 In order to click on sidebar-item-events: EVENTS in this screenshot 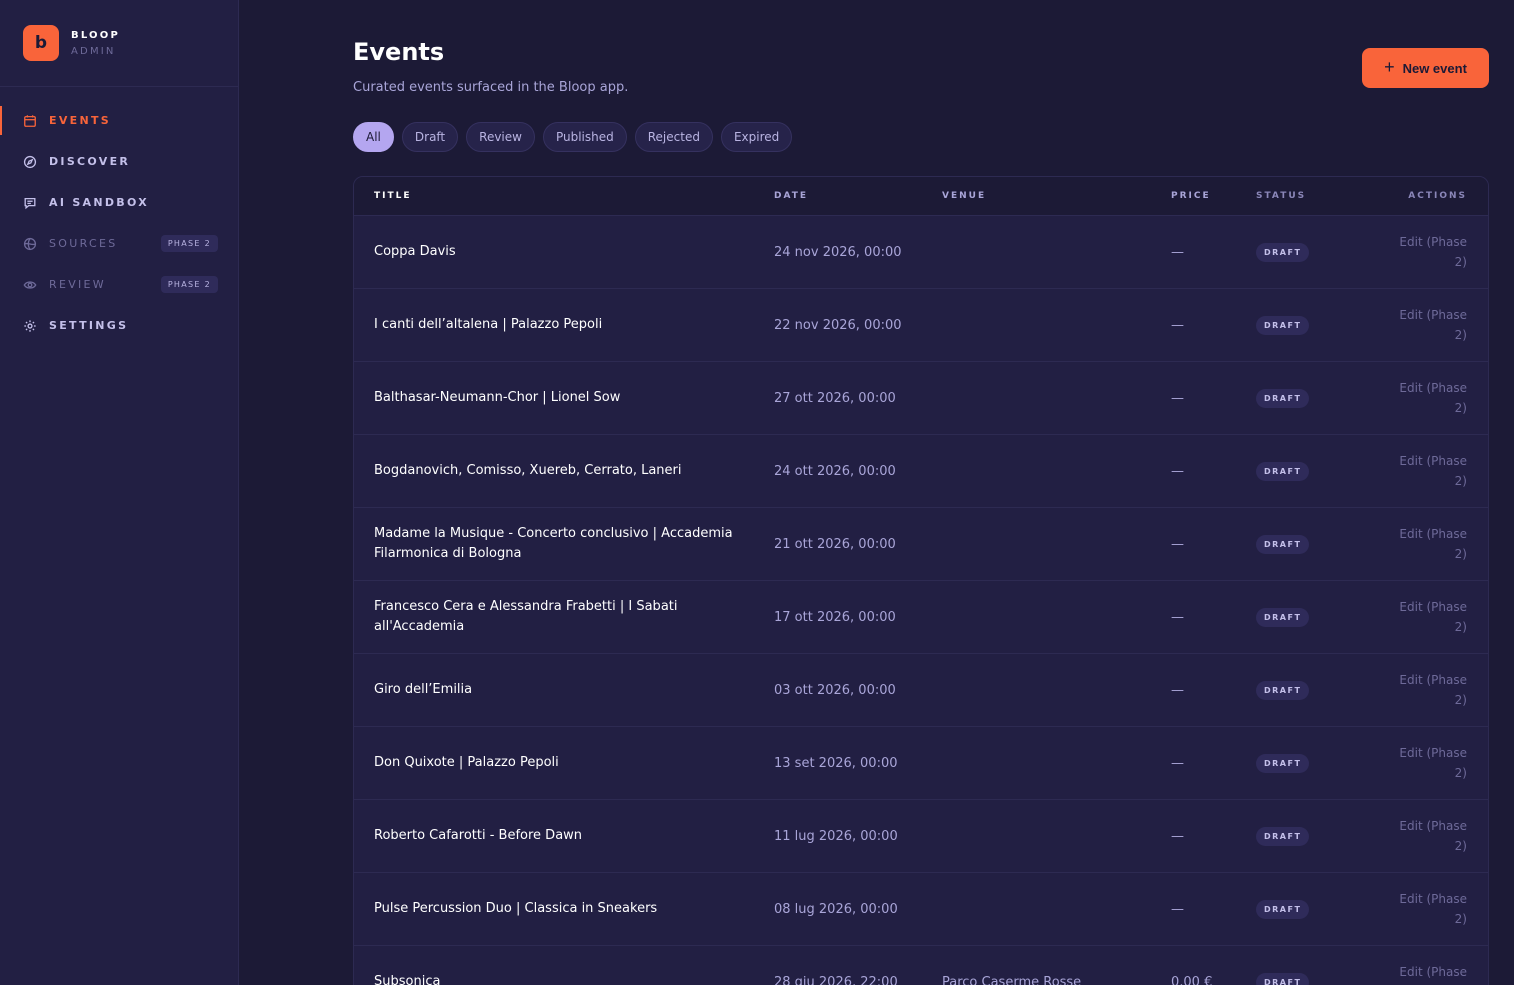, I will do `click(119, 120)`.